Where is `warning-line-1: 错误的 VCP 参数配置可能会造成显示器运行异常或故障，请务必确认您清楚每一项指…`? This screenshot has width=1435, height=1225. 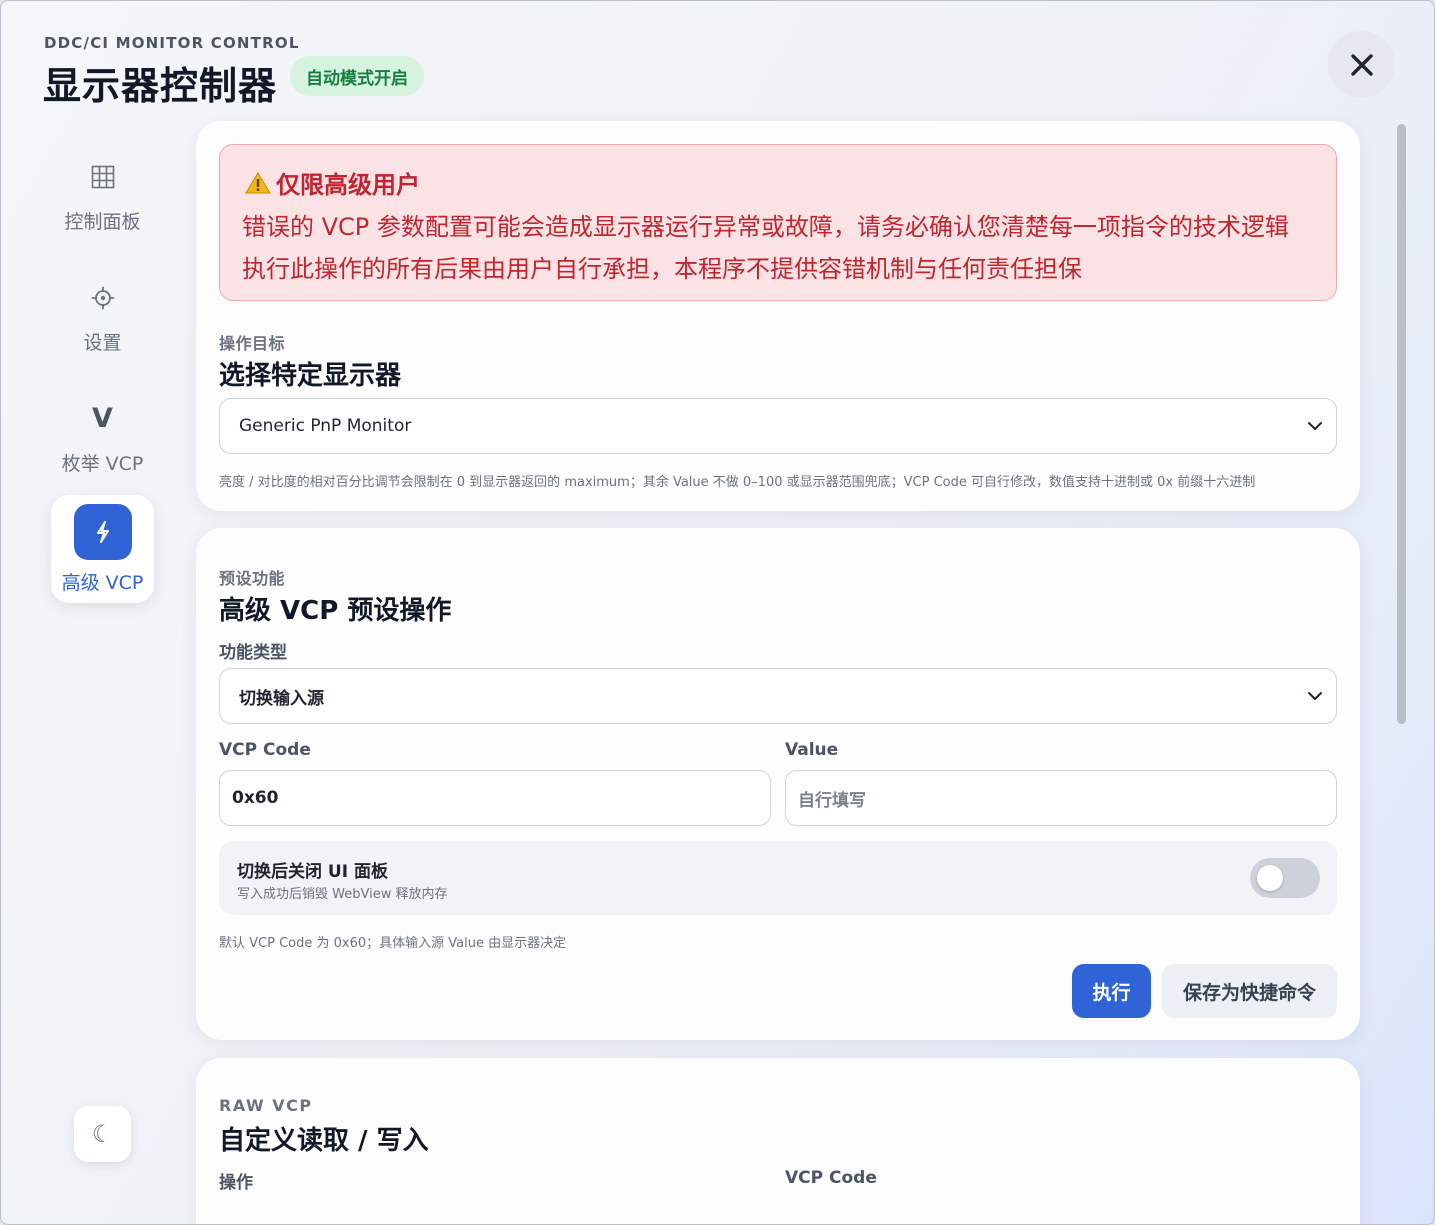
warning-line-1: 错误的 VCP 参数配置可能会造成显示器运行异常或故障，请务必确认您清楚每一项指… is located at coordinates (765, 227).